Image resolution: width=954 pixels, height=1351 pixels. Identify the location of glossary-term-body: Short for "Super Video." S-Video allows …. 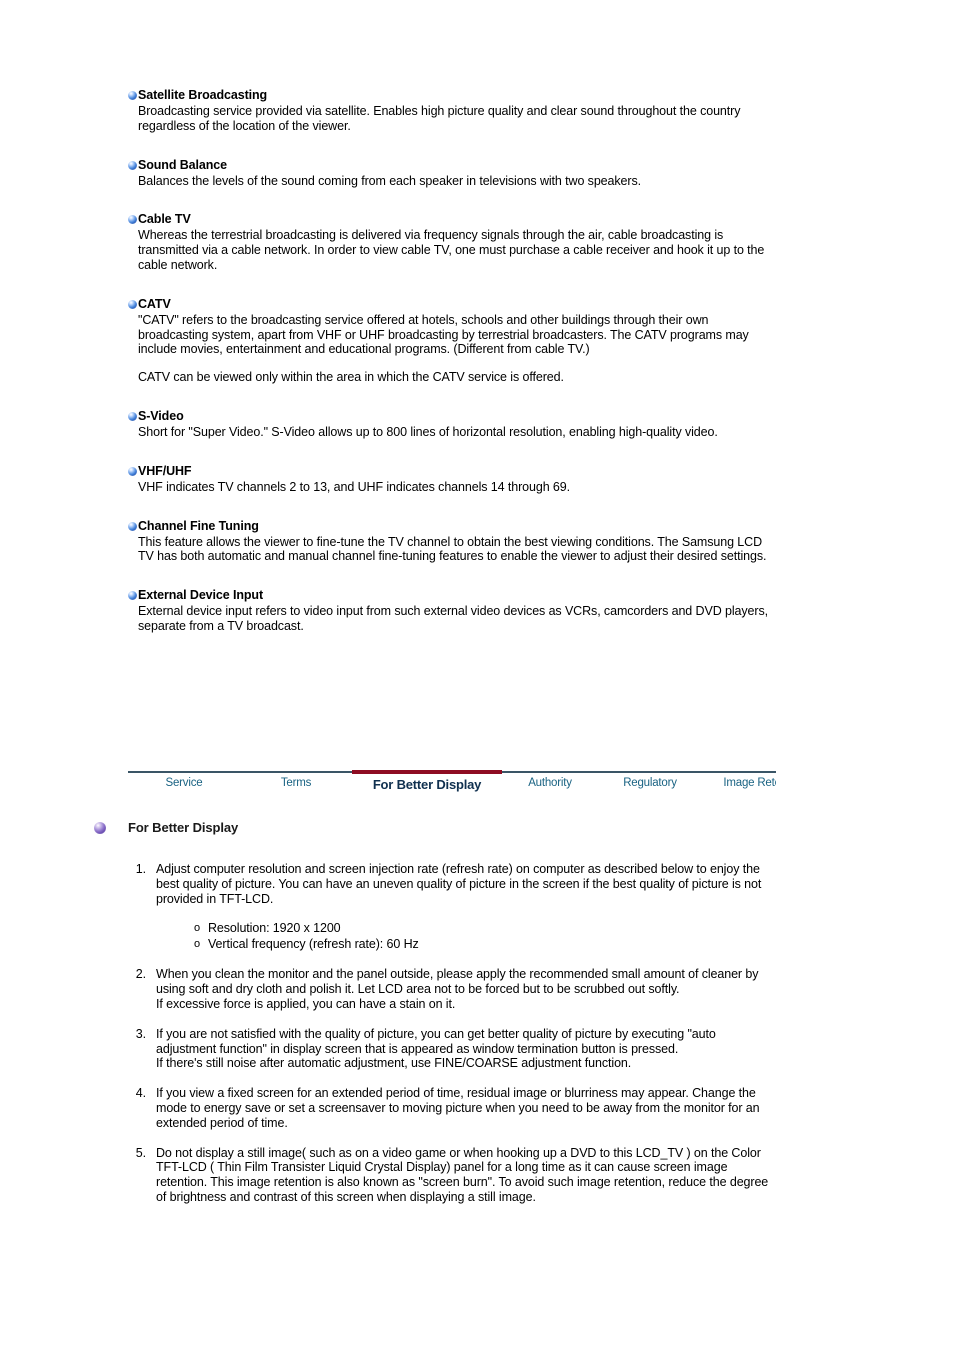
(457, 432).